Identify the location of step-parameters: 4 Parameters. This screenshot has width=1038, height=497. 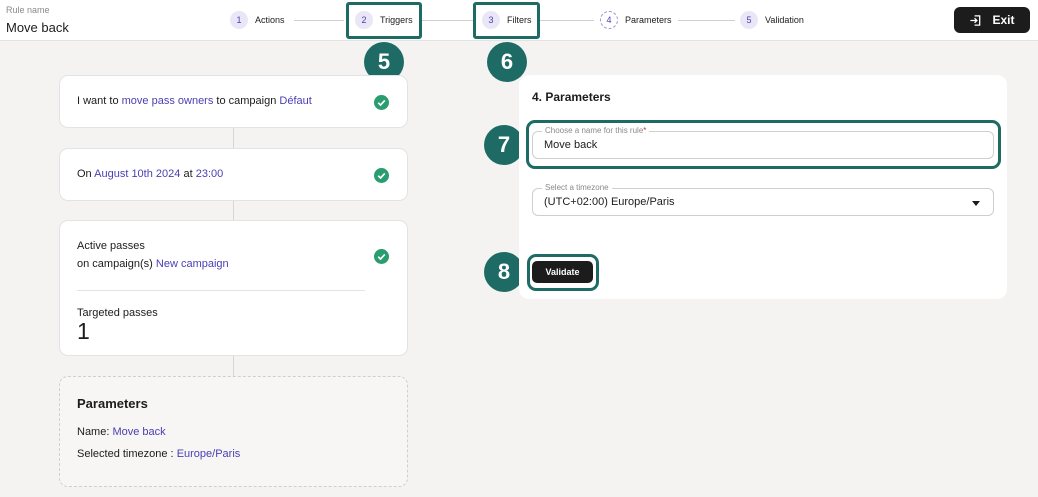
(636, 20).